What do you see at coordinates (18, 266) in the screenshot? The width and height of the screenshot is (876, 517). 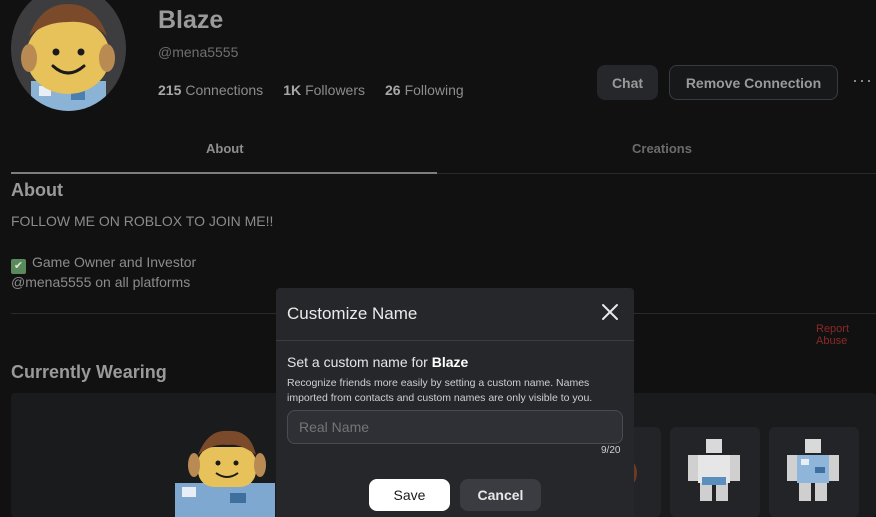 I see `checkmark-icon: ✔` at bounding box center [18, 266].